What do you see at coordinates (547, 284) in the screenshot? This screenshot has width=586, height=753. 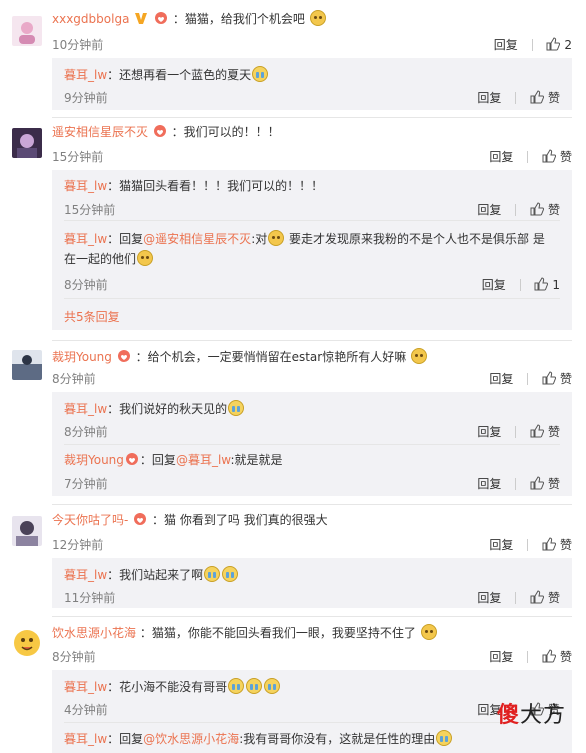 I see `like-button: 1` at bounding box center [547, 284].